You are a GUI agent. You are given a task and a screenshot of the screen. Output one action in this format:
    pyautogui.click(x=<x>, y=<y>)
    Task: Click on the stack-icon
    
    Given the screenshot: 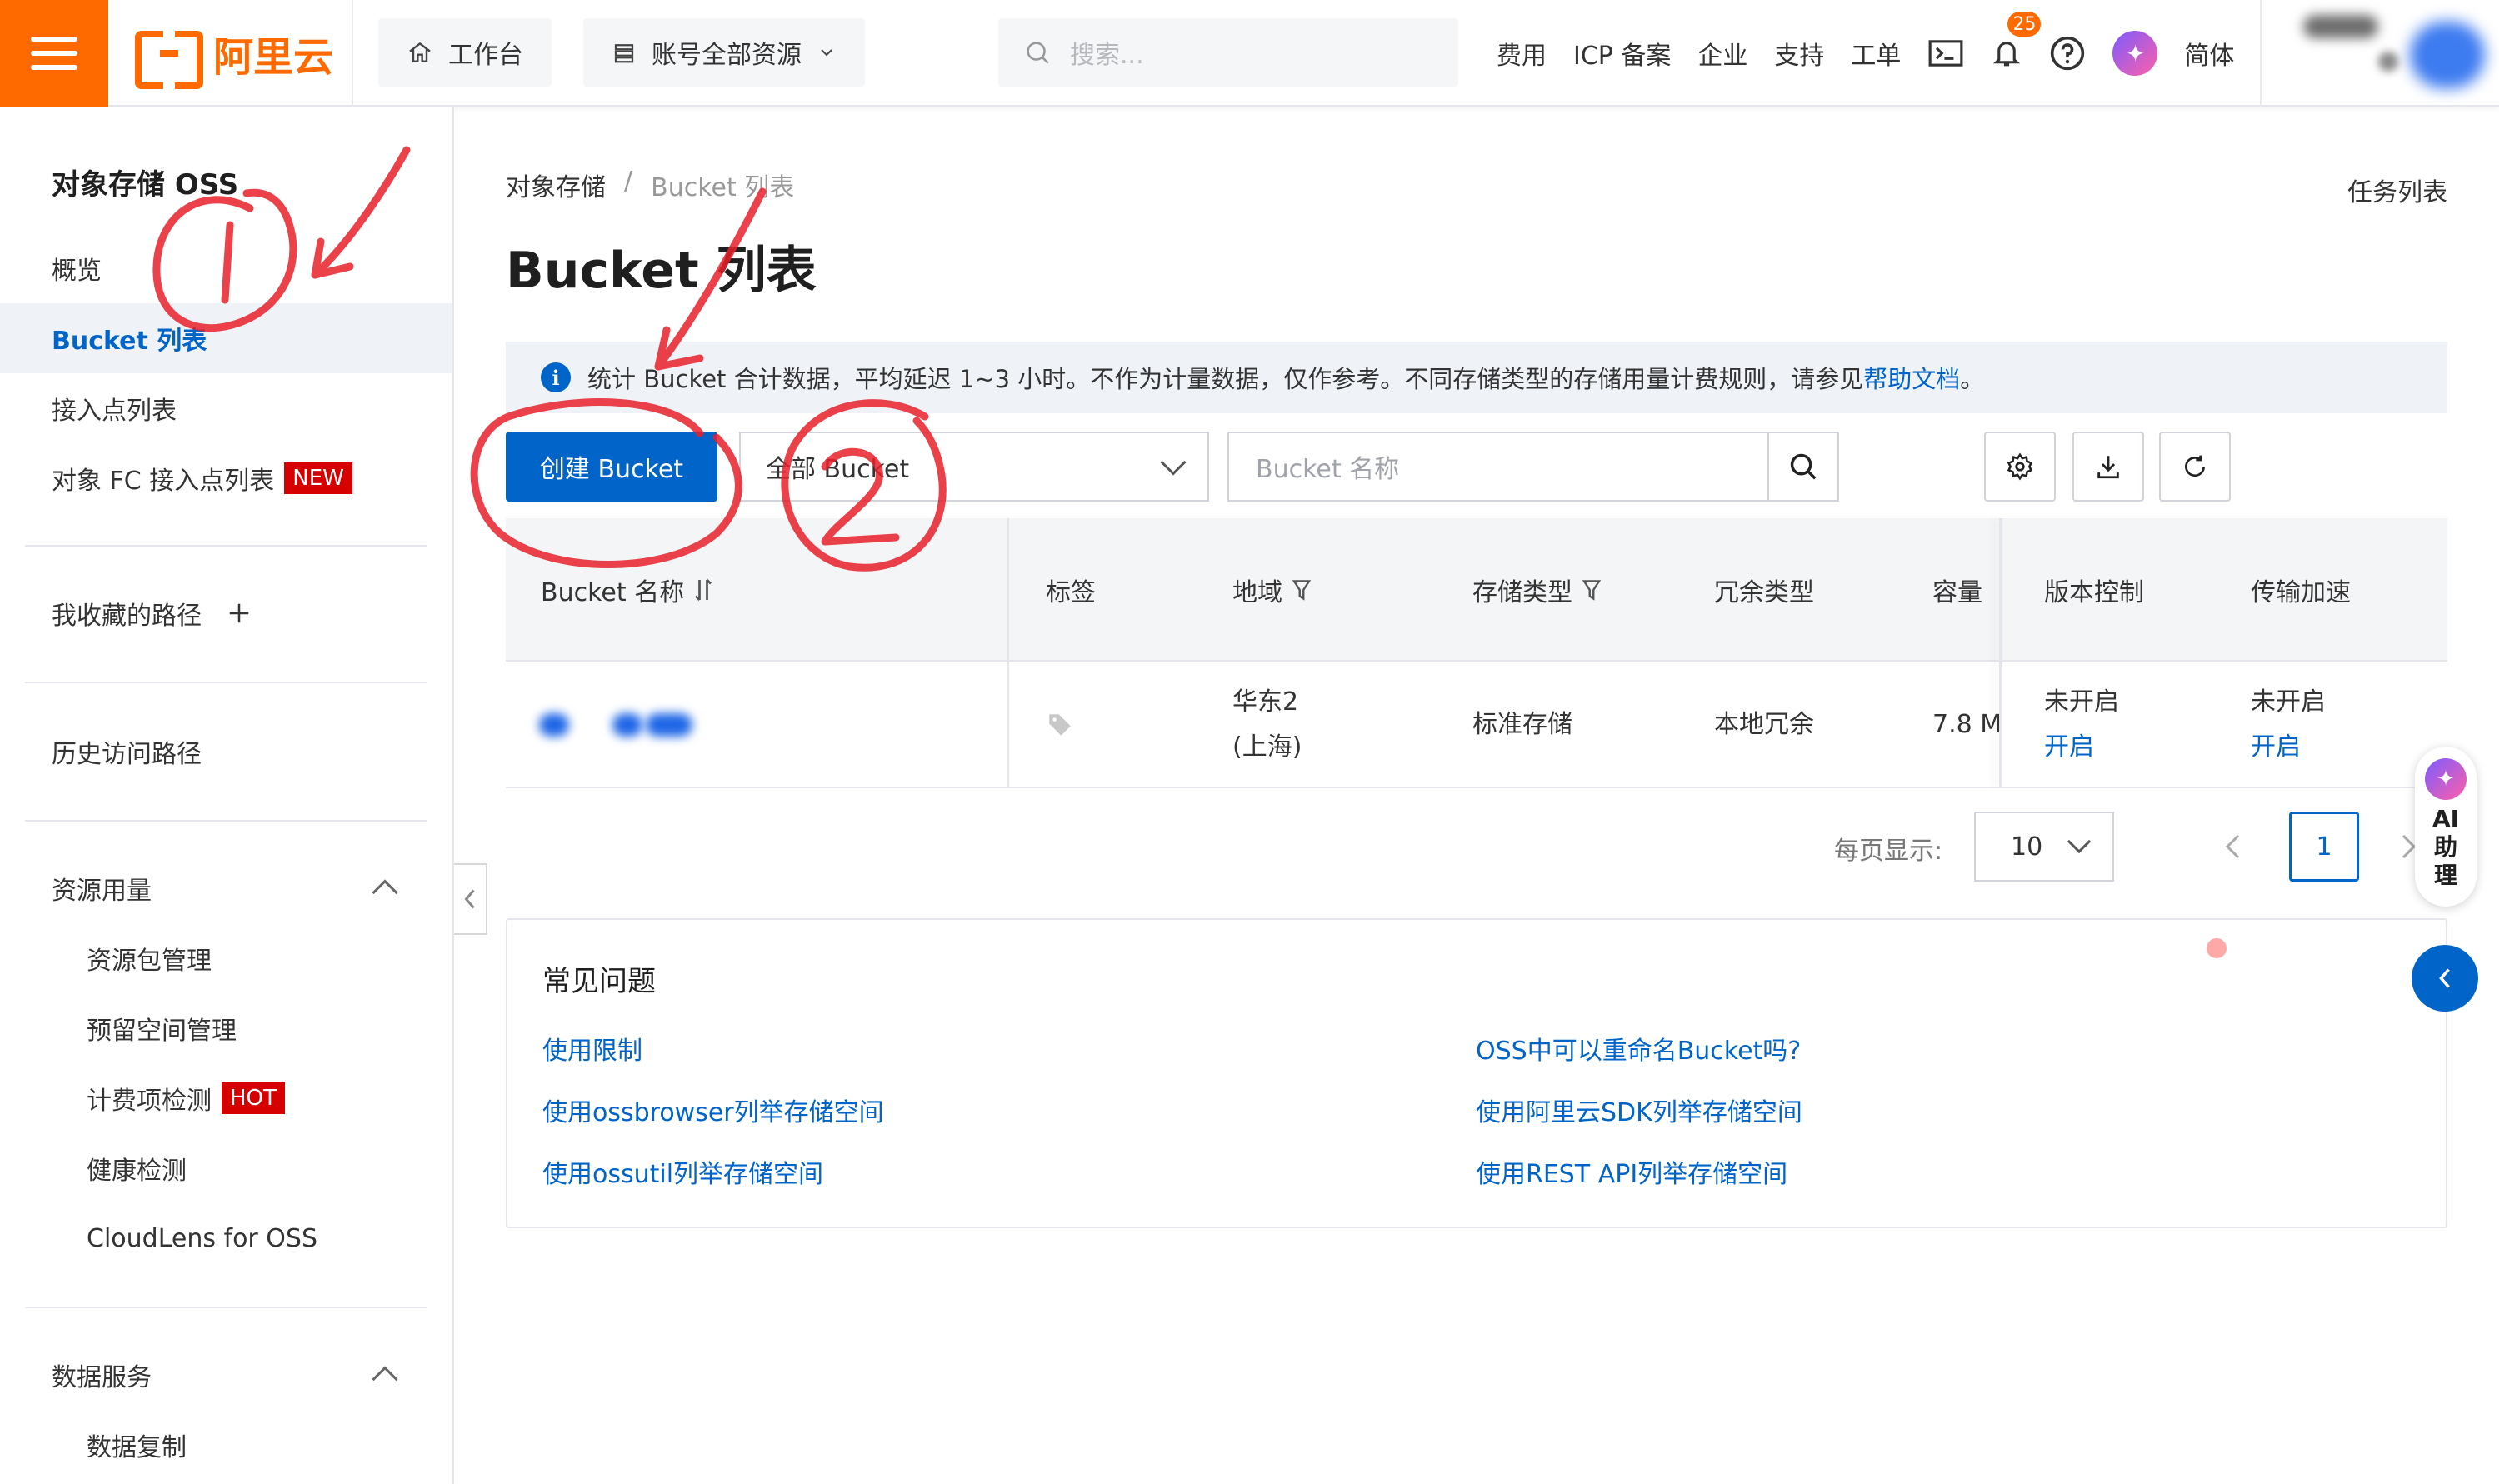 What is the action you would take?
    pyautogui.click(x=624, y=53)
    